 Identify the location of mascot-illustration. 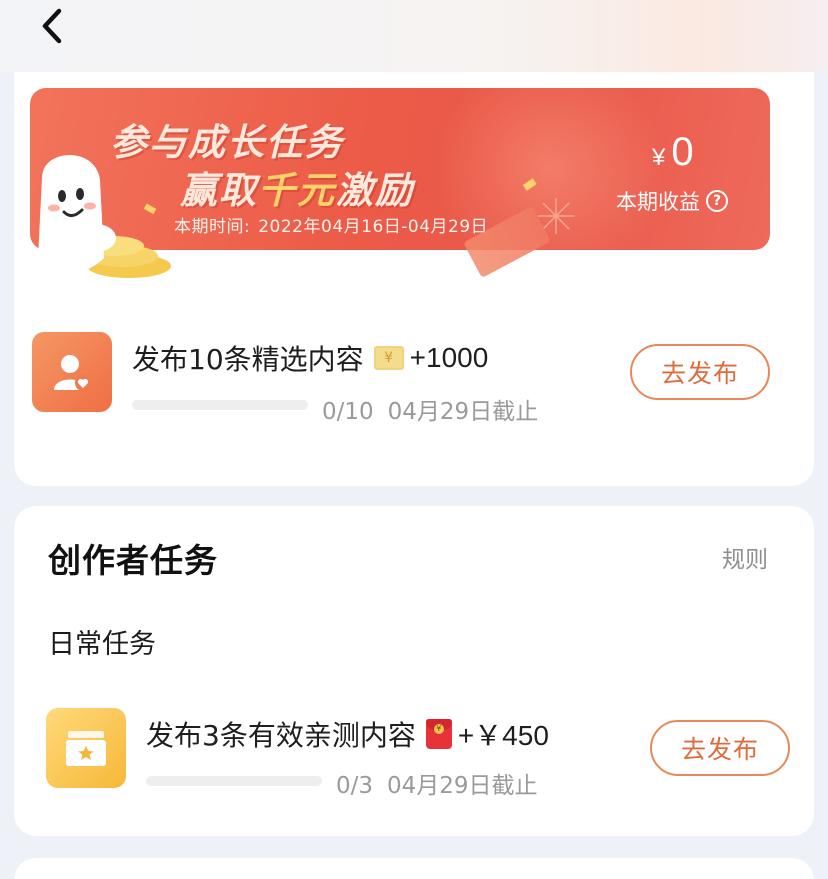
(104, 216).